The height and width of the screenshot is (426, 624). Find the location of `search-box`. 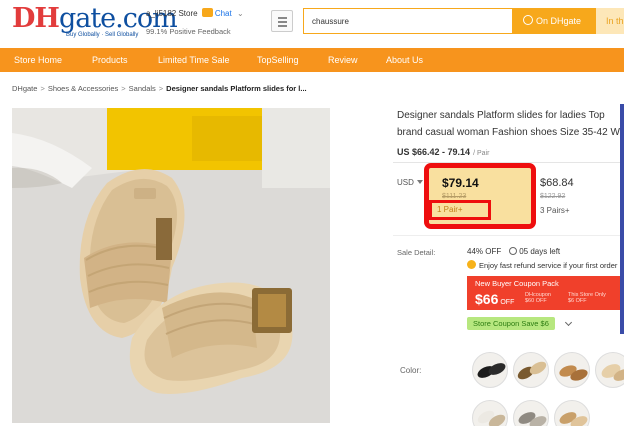

search-box is located at coordinates (408, 21).